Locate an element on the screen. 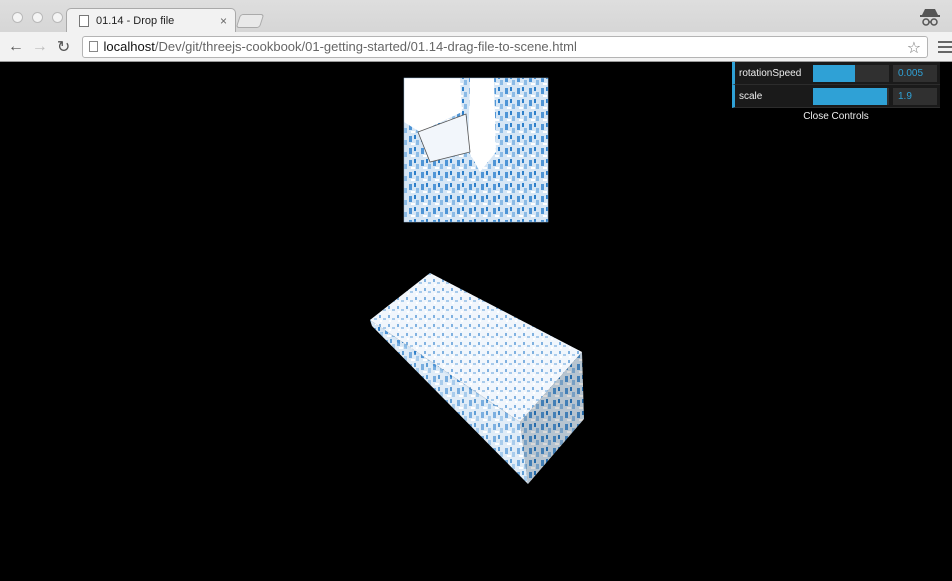  star-icon: ☆ is located at coordinates (914, 48).